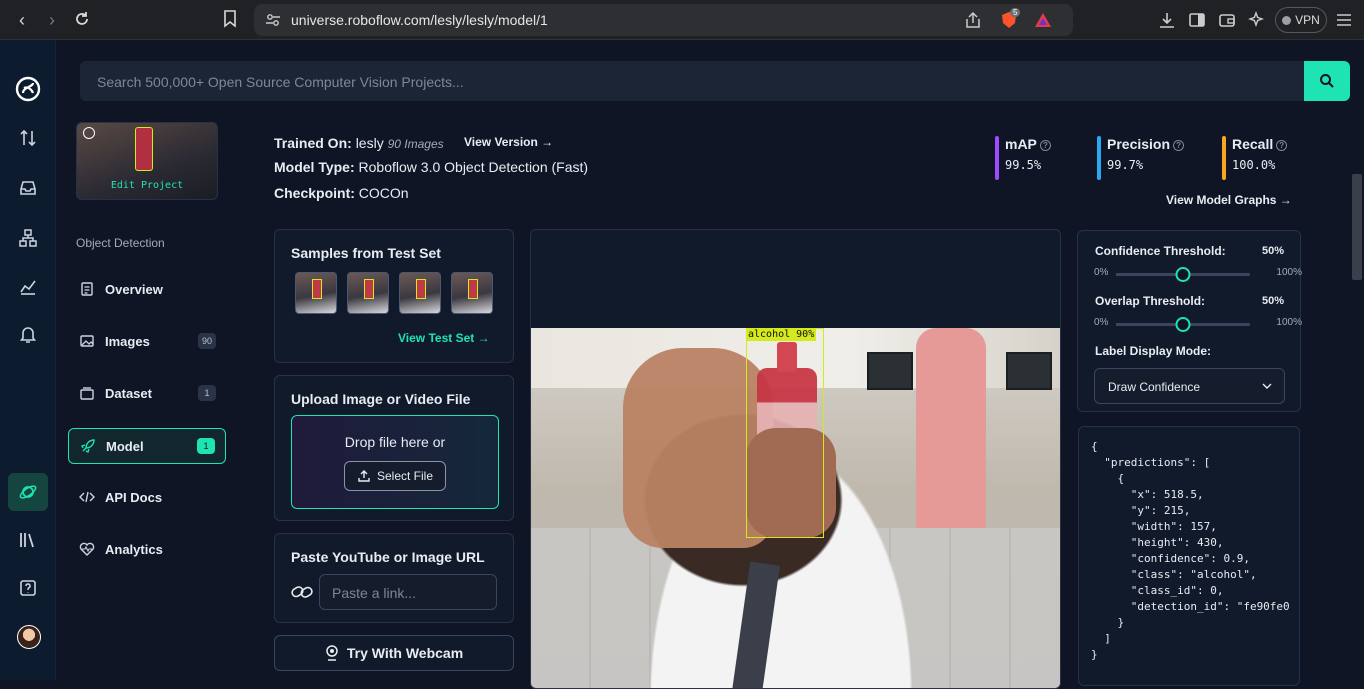 The height and width of the screenshot is (689, 1364). I want to click on overlap-slider: 0% 100%, so click(1198, 324).